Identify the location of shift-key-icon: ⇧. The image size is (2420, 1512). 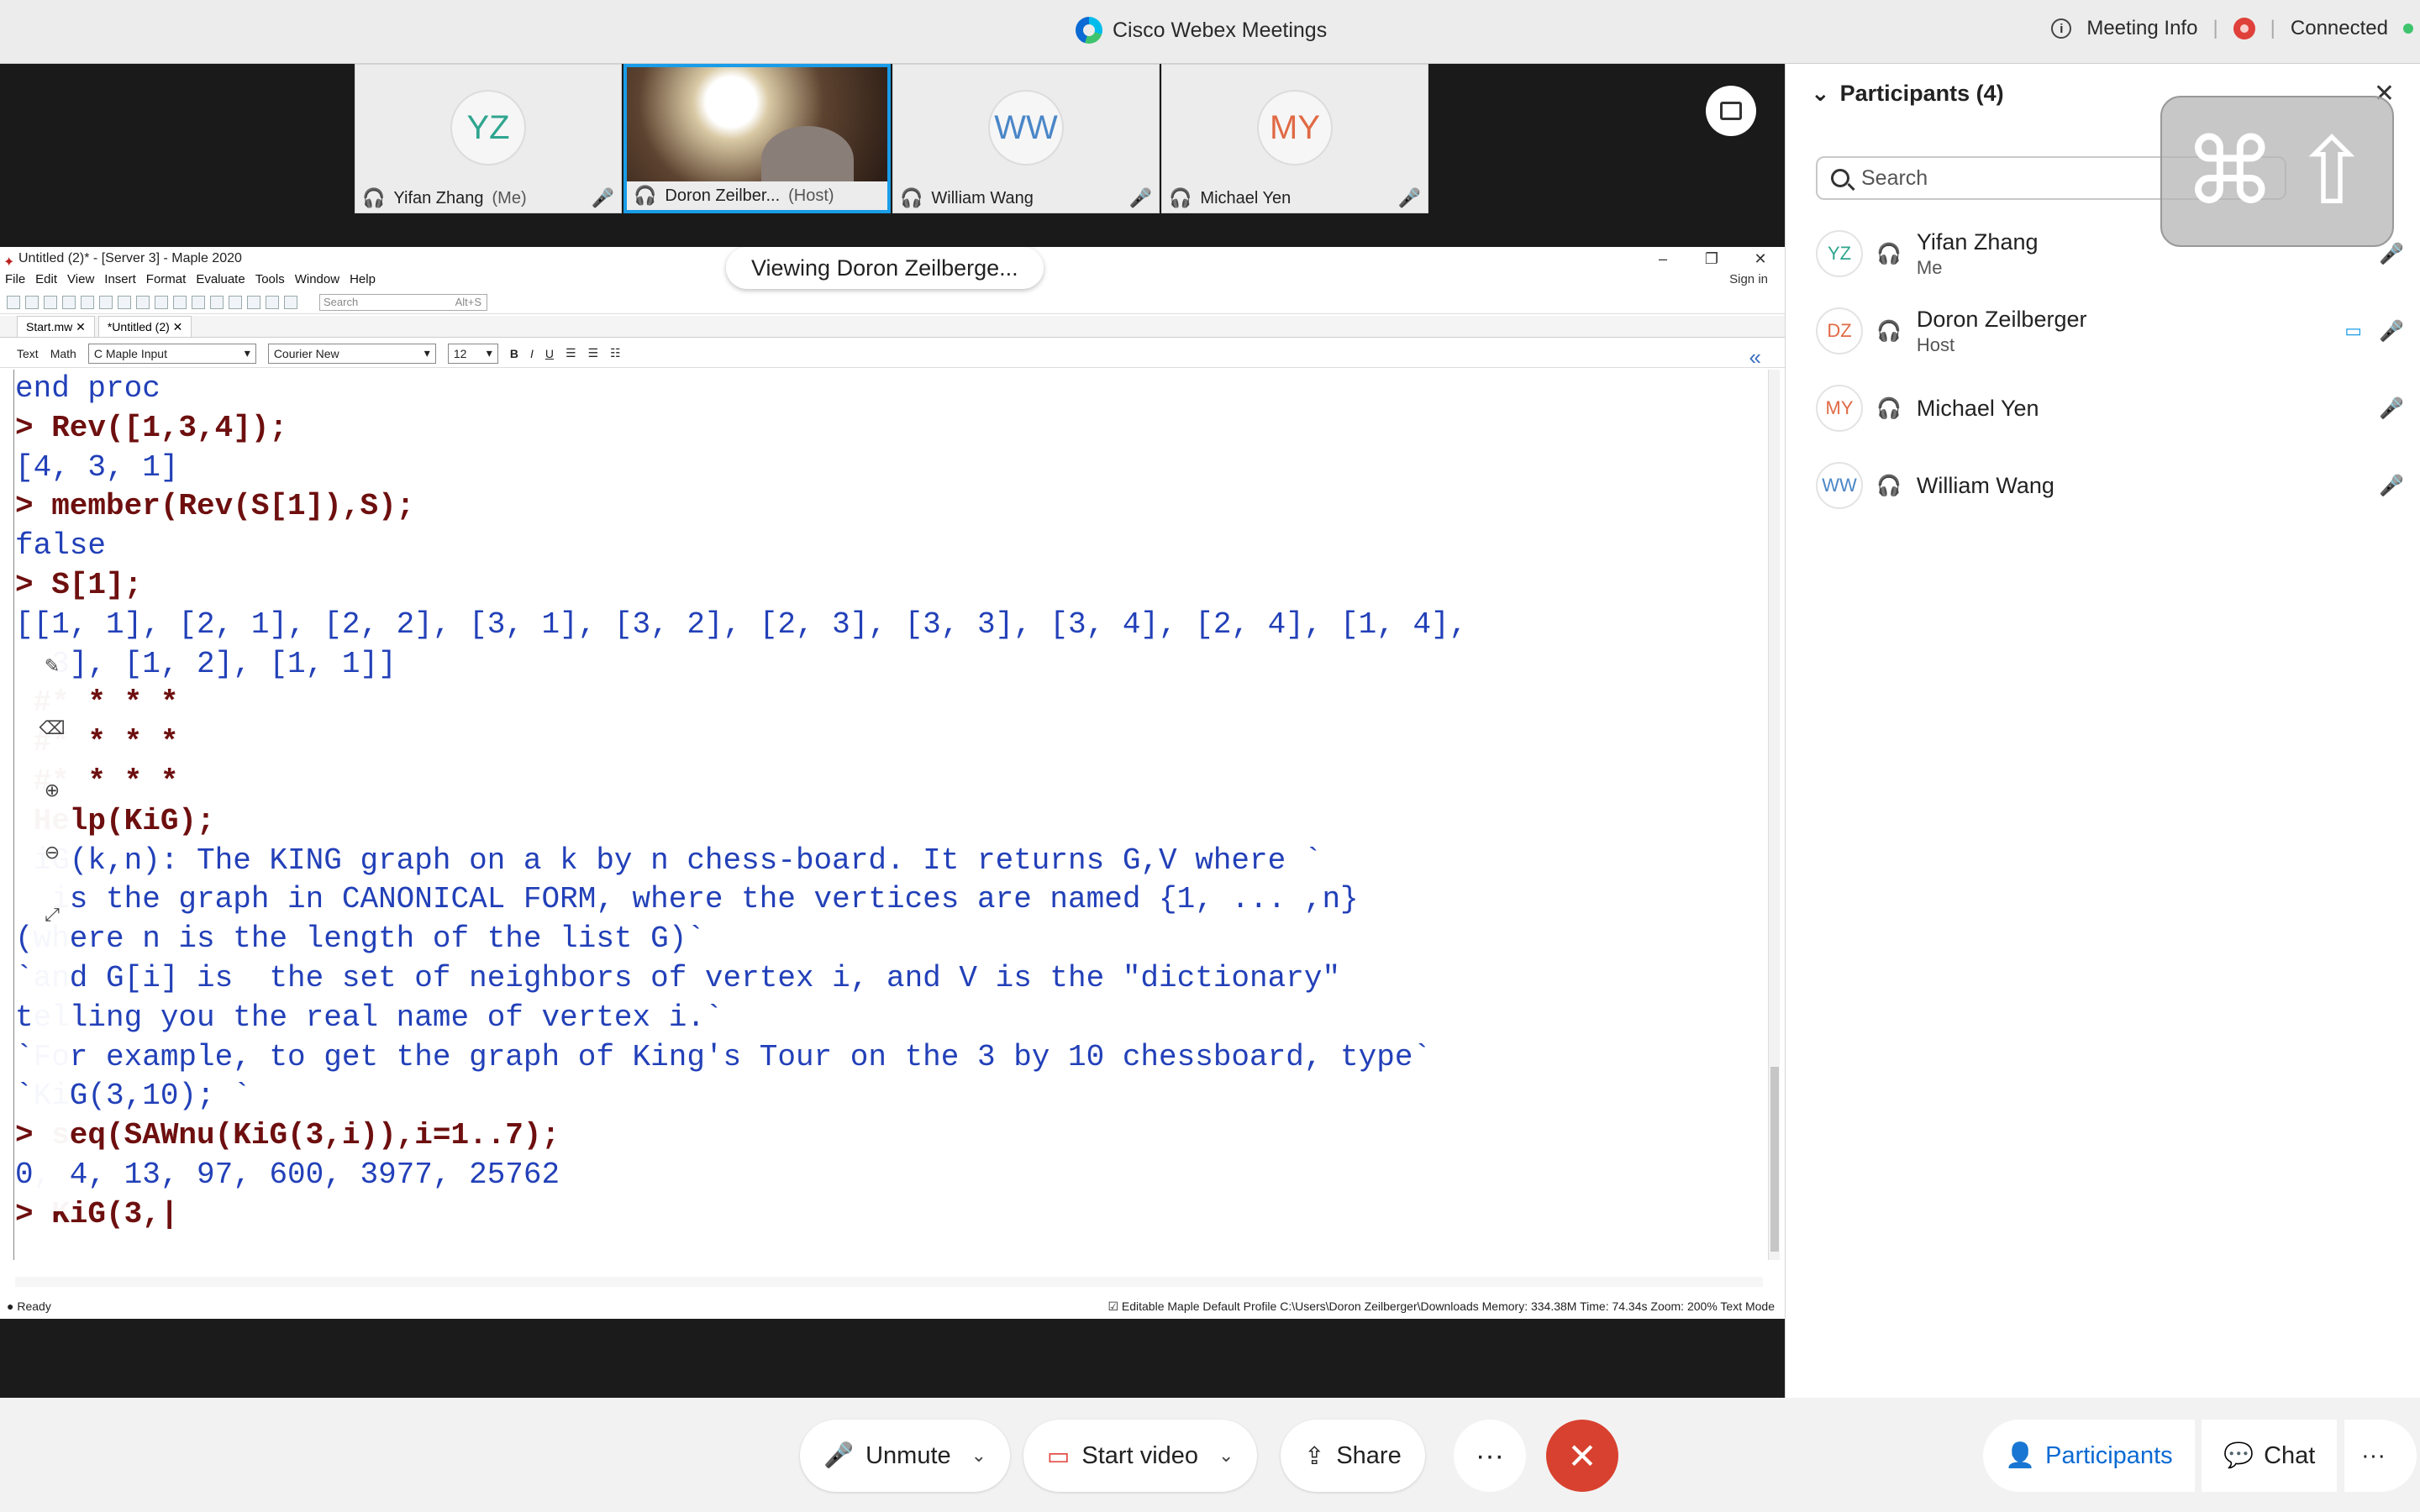
(2331, 171).